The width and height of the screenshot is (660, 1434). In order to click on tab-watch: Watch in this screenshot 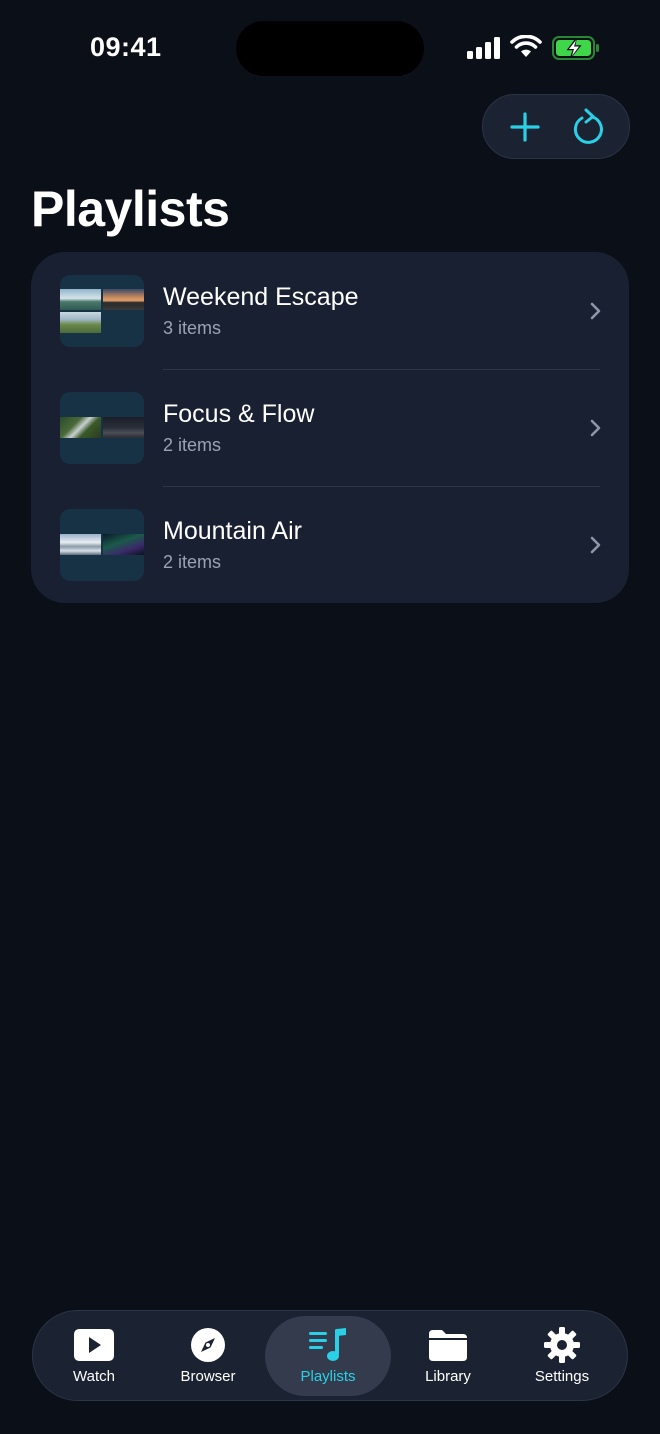, I will do `click(94, 1356)`.